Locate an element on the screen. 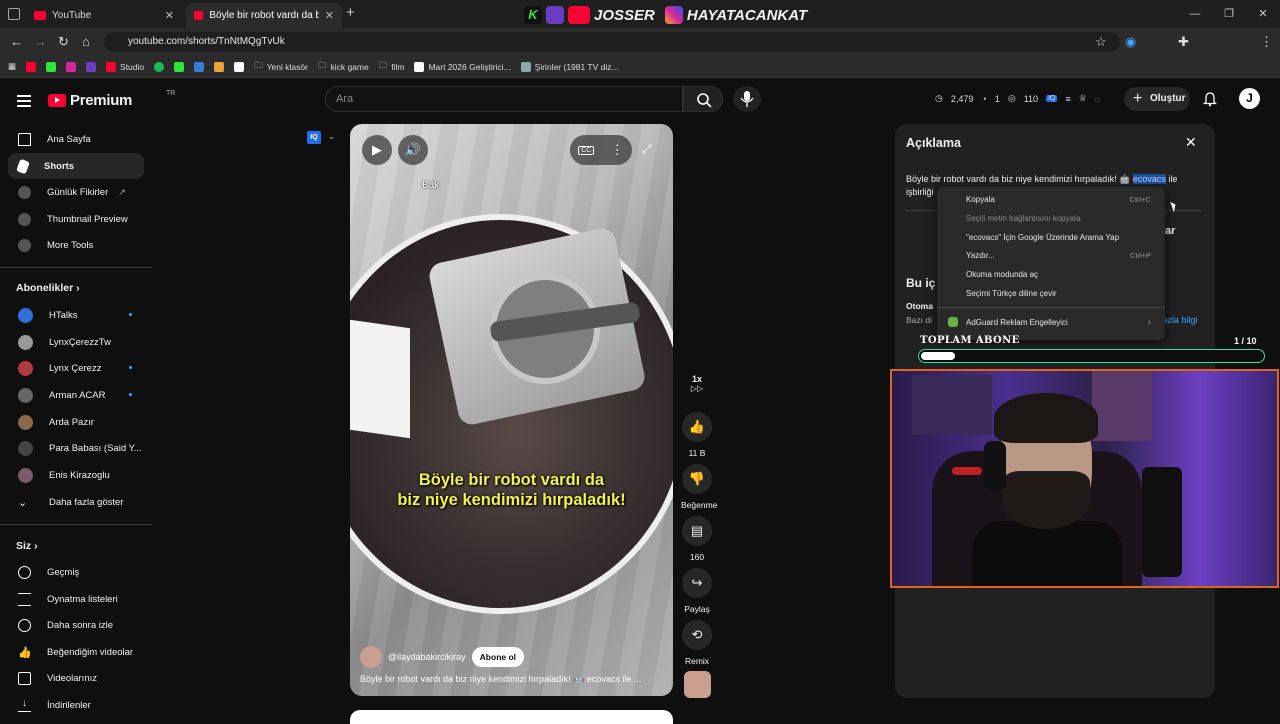 This screenshot has width=1280, height=724. menu-item-adguard: AdGuard Reklam Engelleyici is located at coordinates (1017, 322).